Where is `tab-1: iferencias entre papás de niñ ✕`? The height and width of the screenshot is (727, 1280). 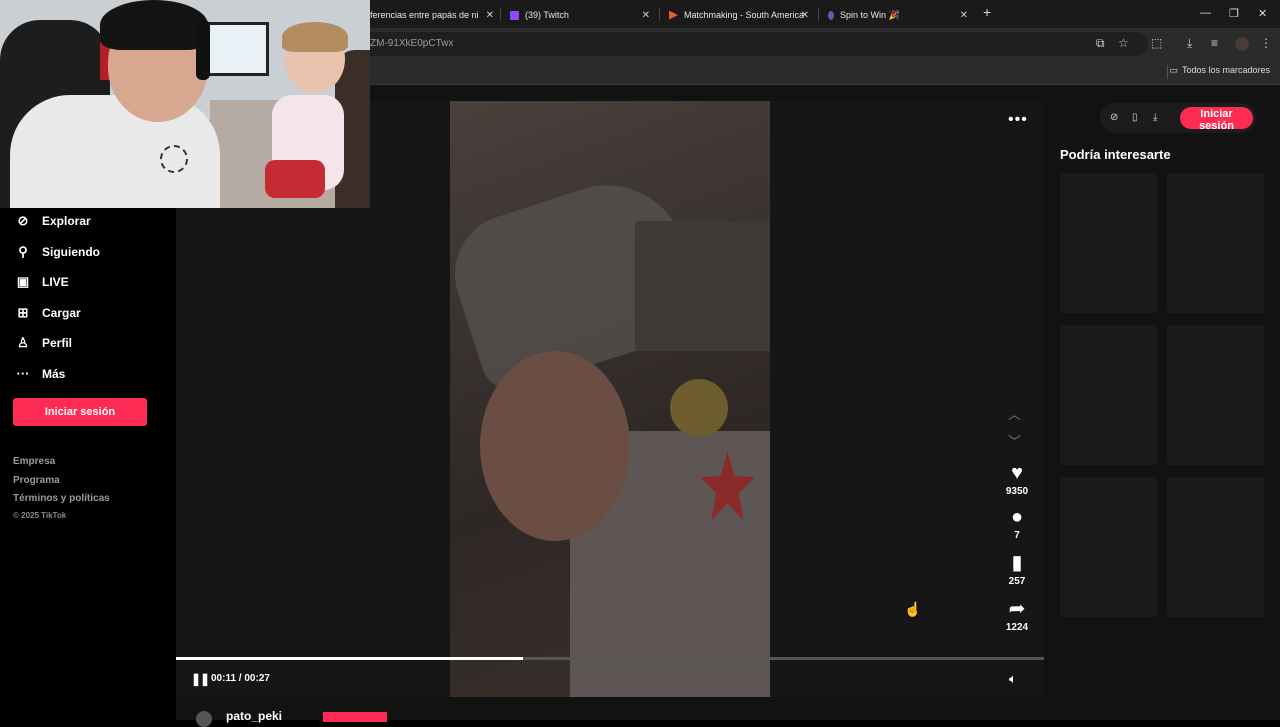 tab-1: iferencias entre papás de niñ ✕ is located at coordinates (429, 15).